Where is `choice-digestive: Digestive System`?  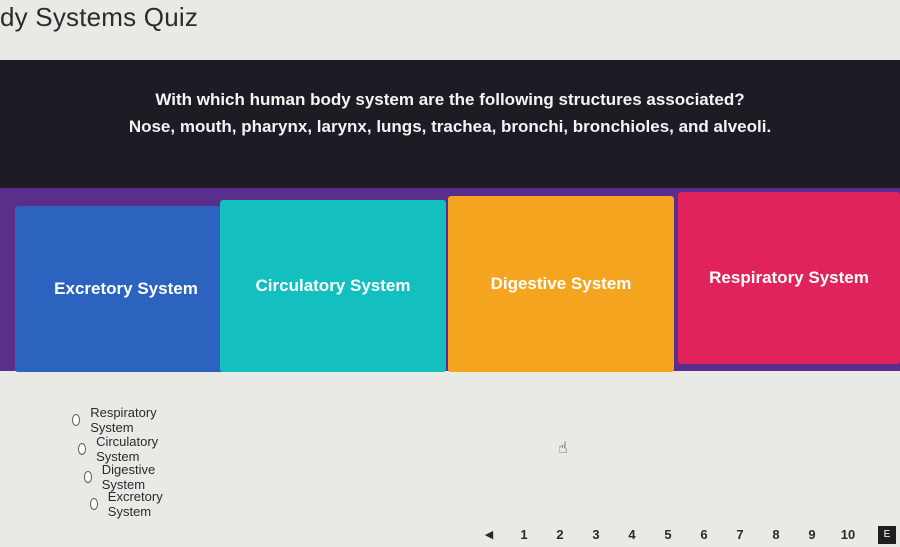 choice-digestive: Digestive System is located at coordinates (121, 477).